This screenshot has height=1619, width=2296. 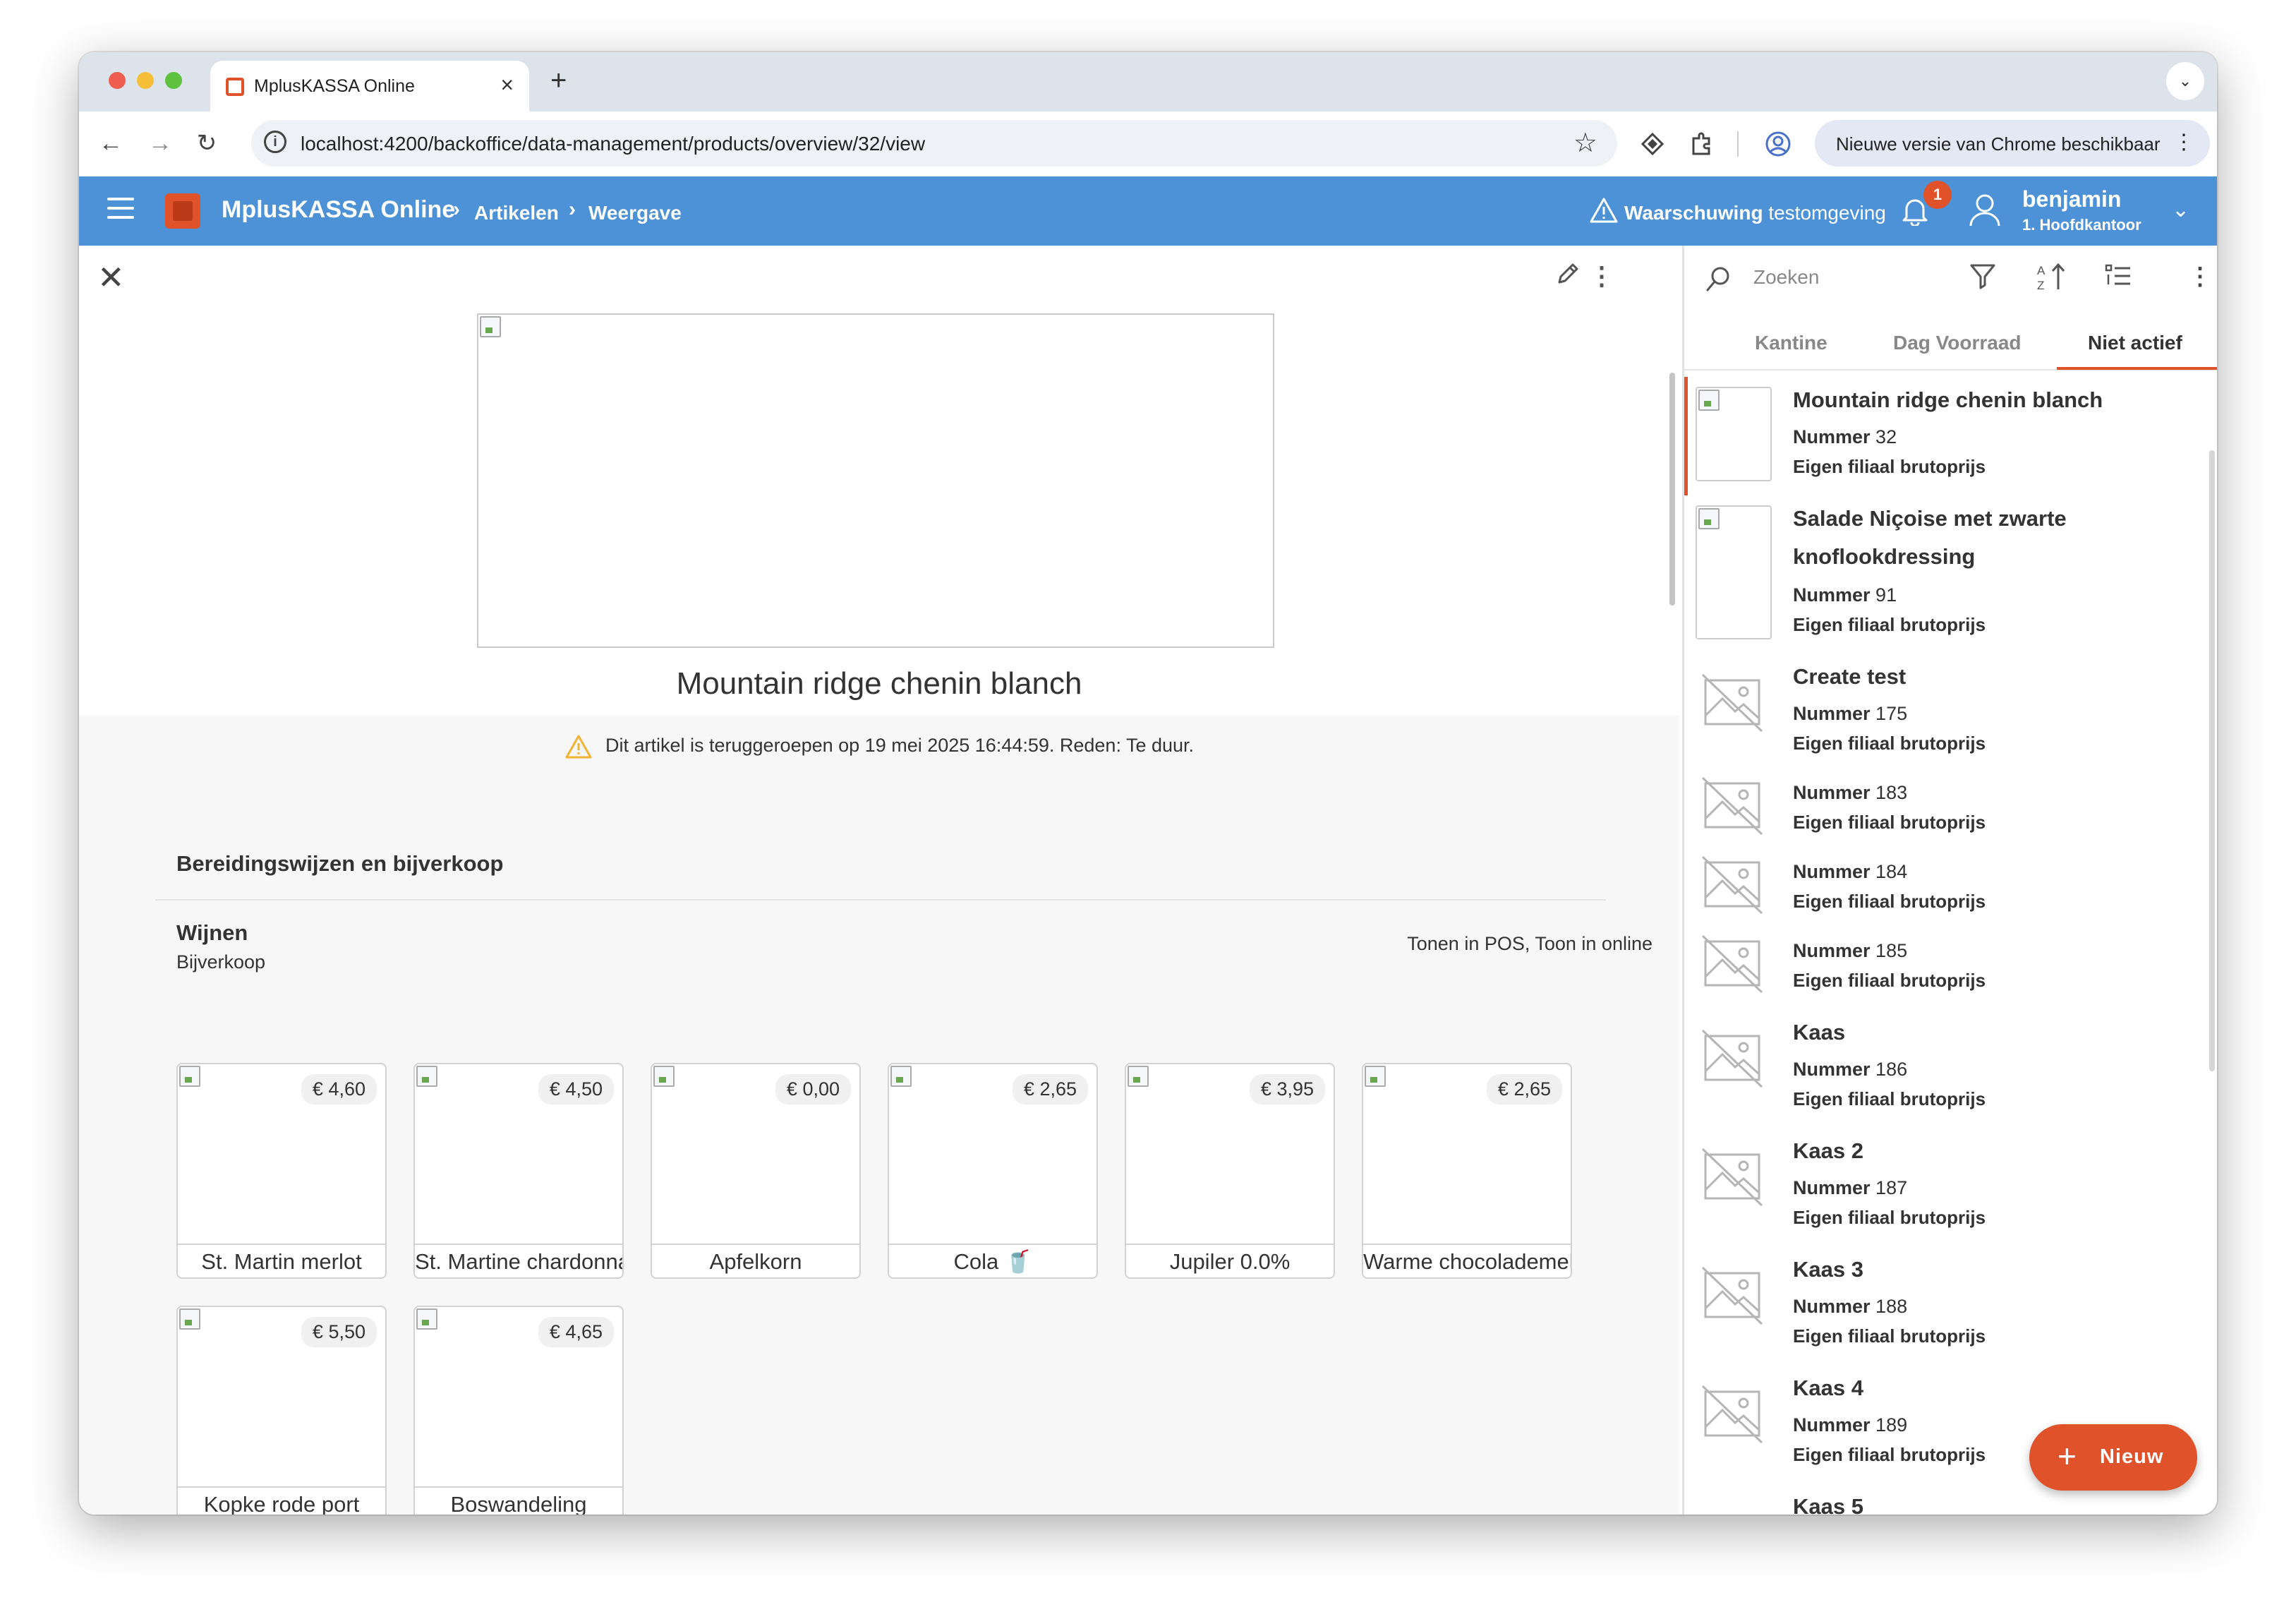 What do you see at coordinates (2185, 81) in the screenshot?
I see `tab-search-button: ⌄` at bounding box center [2185, 81].